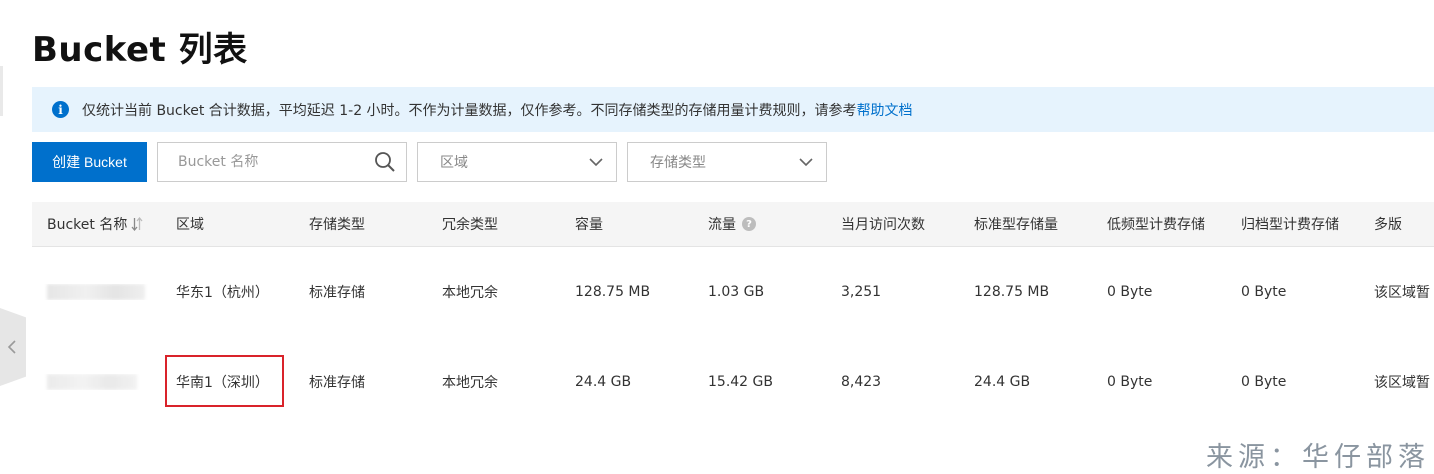 This screenshot has height=474, width=1434. I want to click on chevron-left-icon, so click(11, 347).